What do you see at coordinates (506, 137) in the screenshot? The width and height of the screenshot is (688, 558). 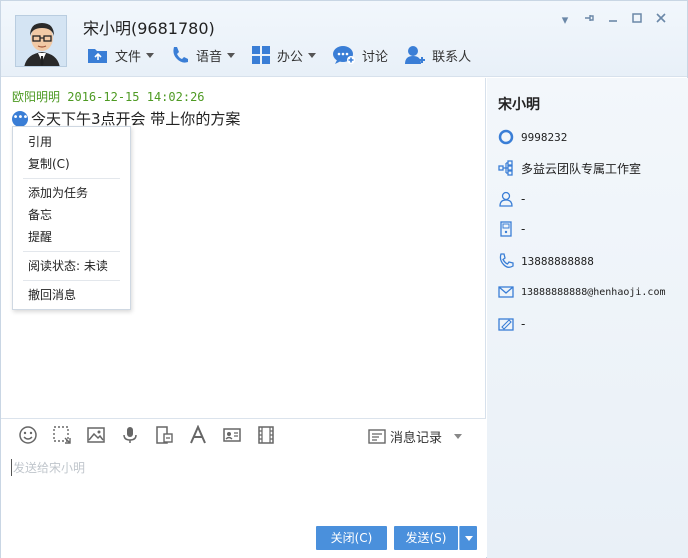 I see `ring-icon` at bounding box center [506, 137].